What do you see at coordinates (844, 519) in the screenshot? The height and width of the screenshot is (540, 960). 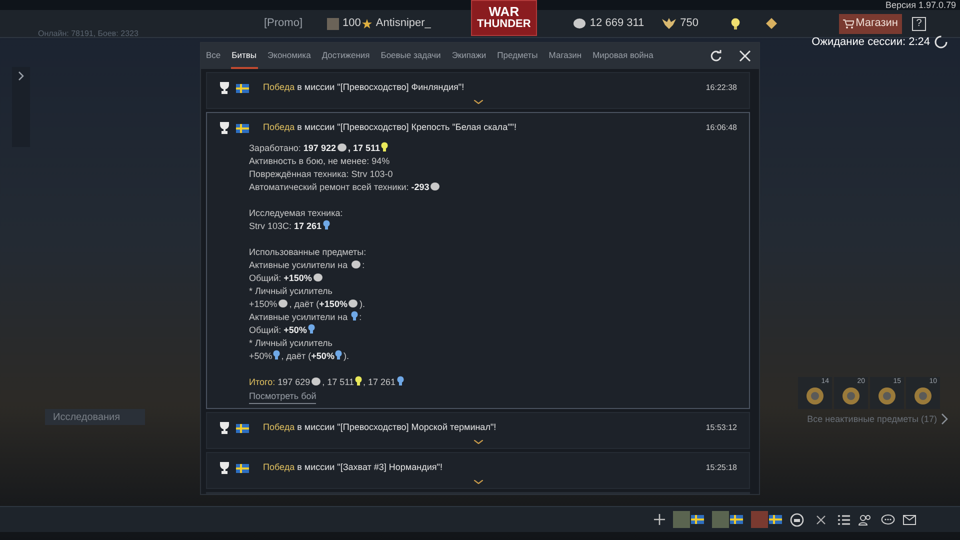 I see `list-icon` at bounding box center [844, 519].